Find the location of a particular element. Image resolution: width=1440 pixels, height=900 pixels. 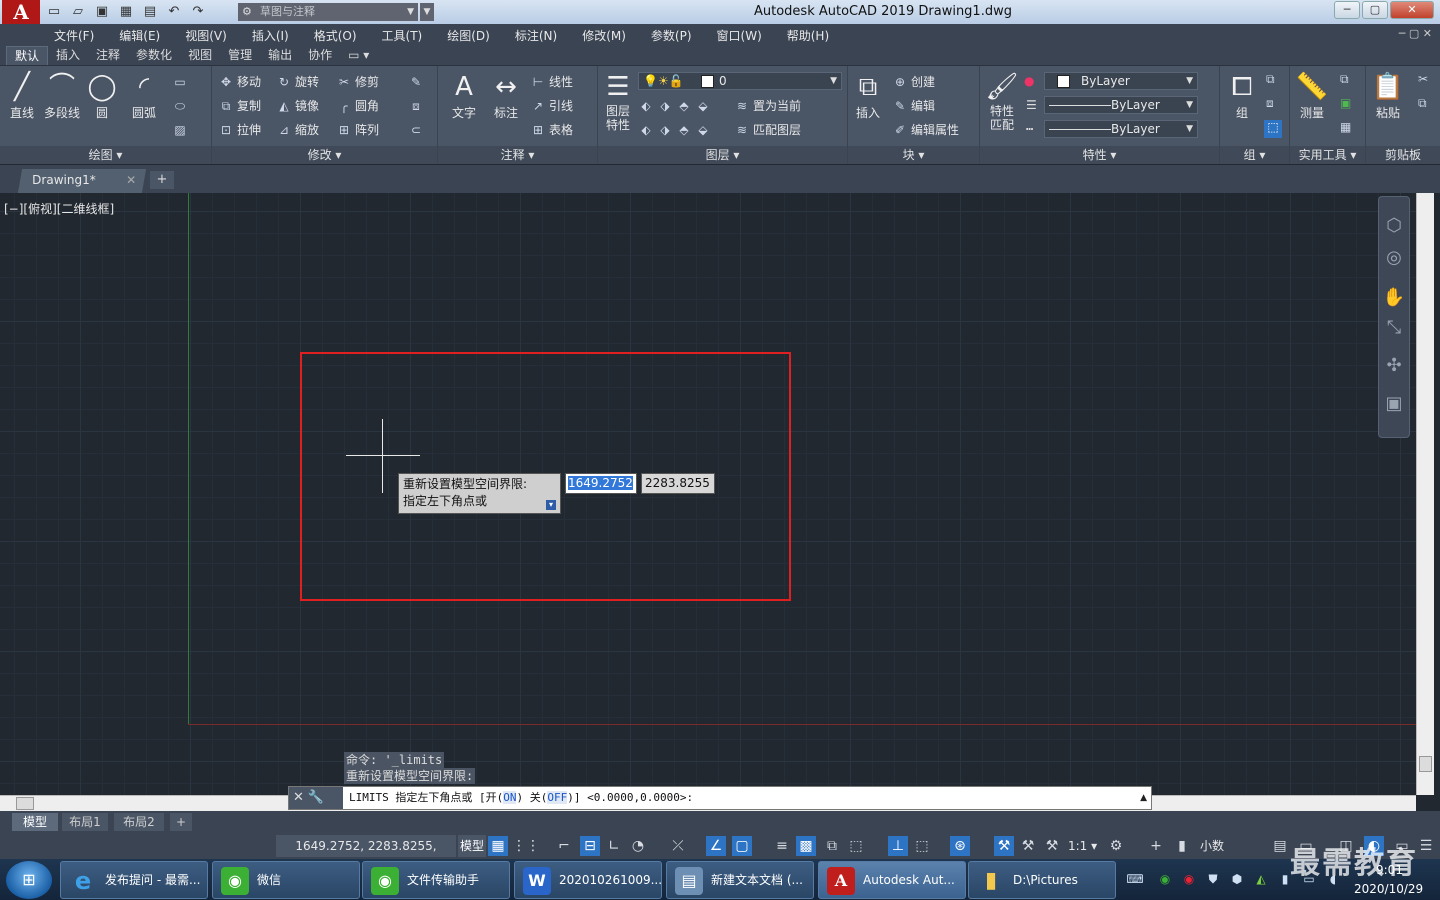

lineweight-toggle-icon: ≡ is located at coordinates (782, 846).